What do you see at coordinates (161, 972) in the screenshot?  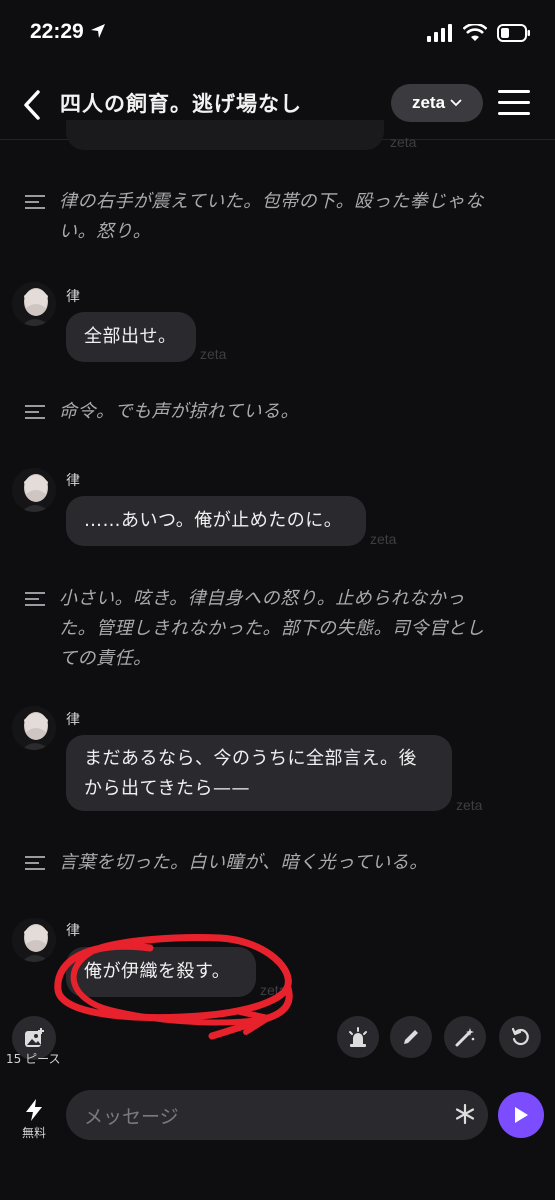 I see `message-bubble: 俺が伊織を殺す。` at bounding box center [161, 972].